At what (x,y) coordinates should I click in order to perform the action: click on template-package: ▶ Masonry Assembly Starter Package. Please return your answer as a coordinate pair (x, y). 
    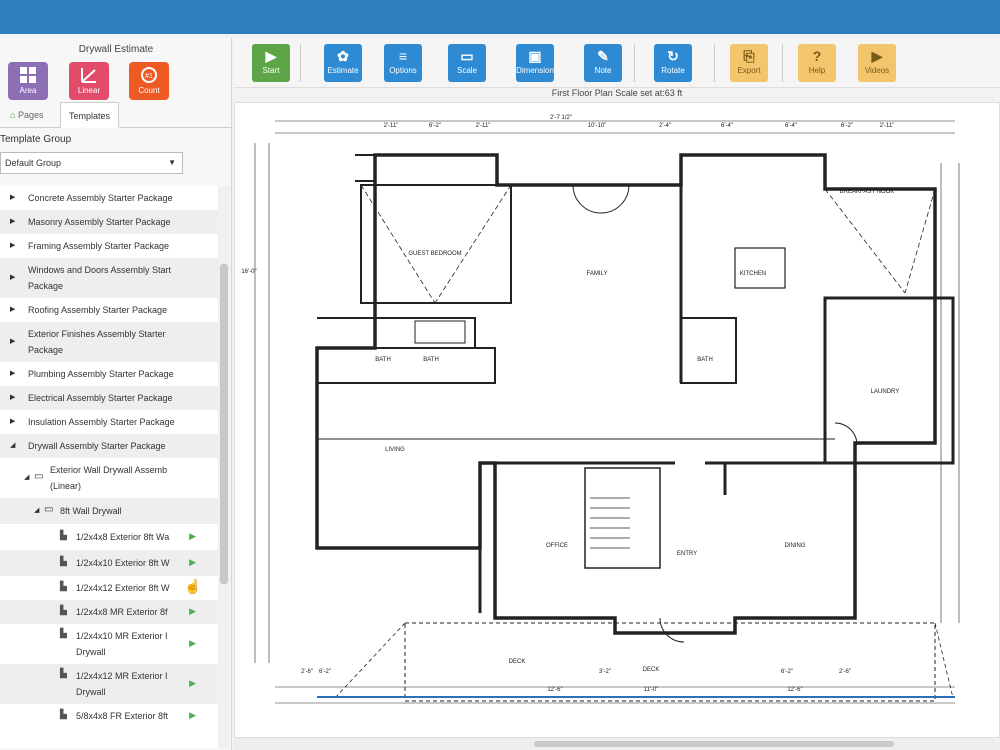
    Looking at the image, I should click on (109, 222).